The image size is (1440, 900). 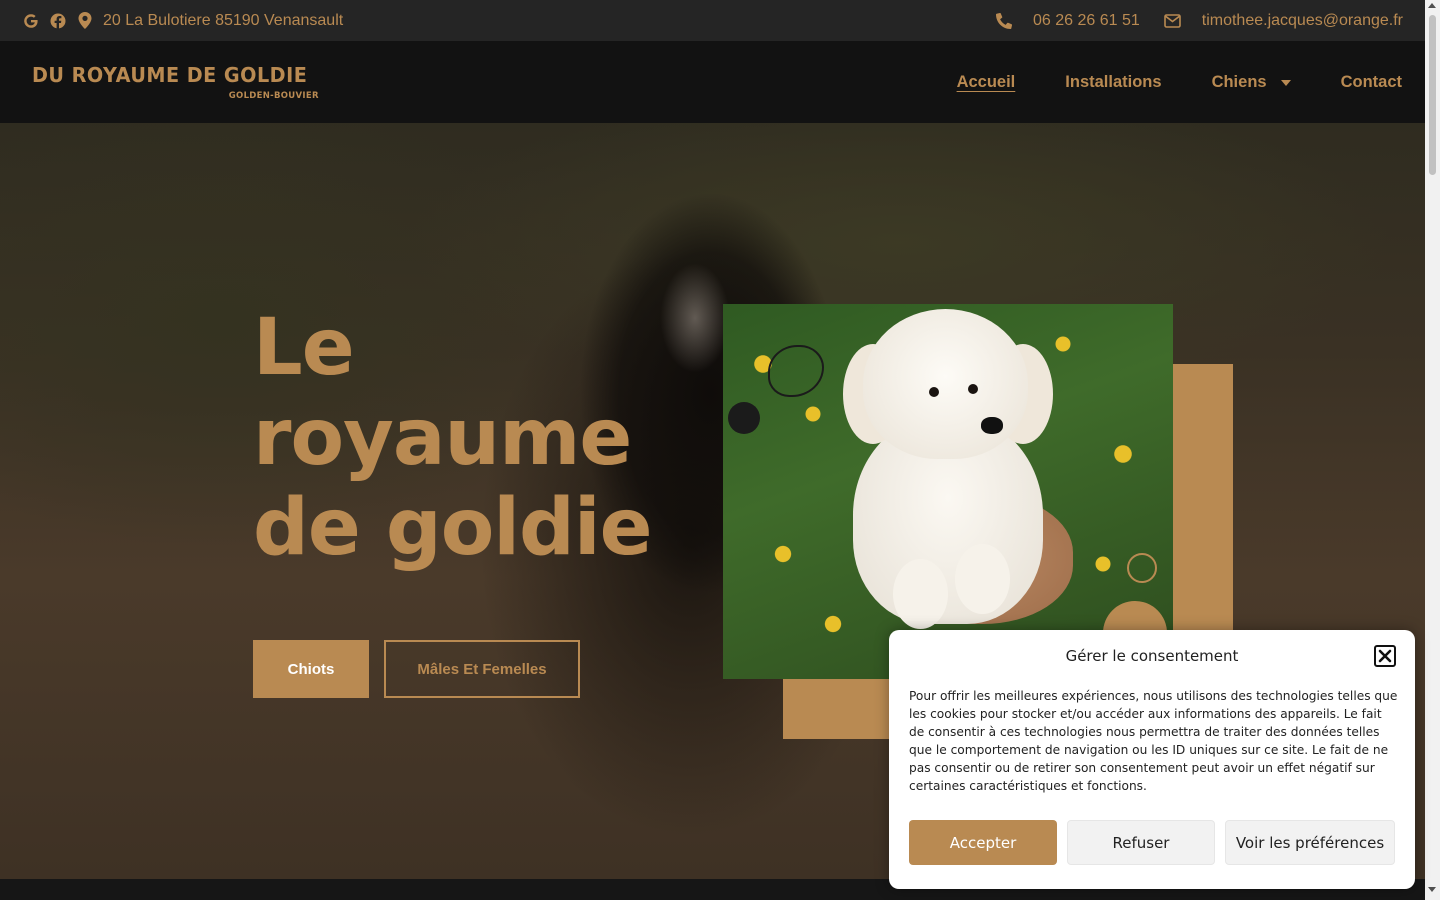 What do you see at coordinates (311, 669) in the screenshot?
I see `chiots-button: Chiots` at bounding box center [311, 669].